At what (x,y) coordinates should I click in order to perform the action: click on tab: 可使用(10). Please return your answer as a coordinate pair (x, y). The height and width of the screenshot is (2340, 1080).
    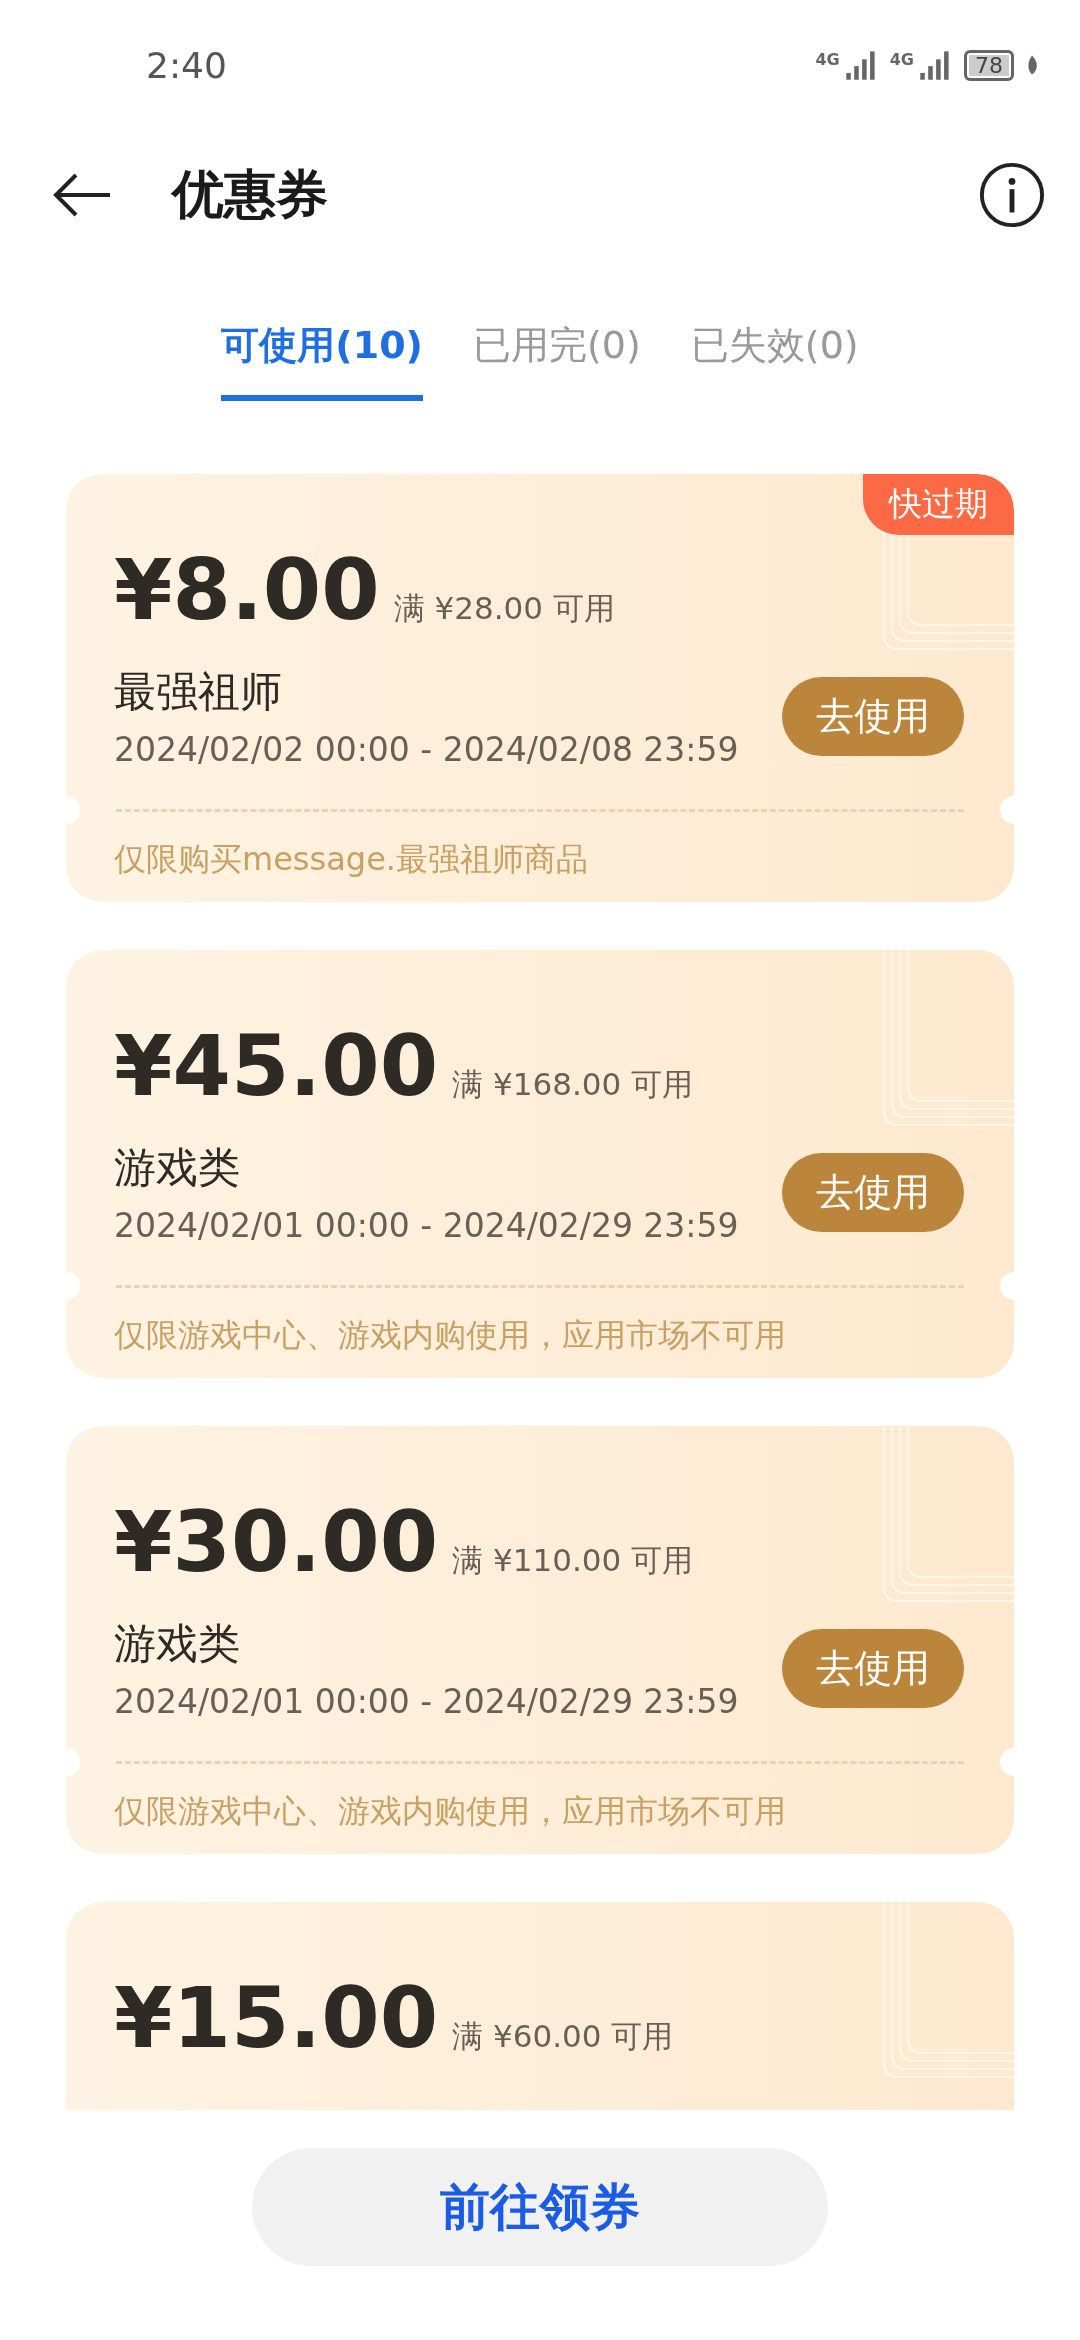
    Looking at the image, I should click on (322, 360).